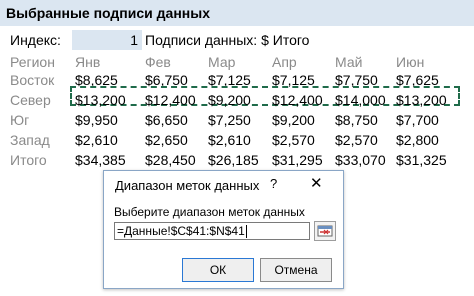  Describe the element at coordinates (229, 120) in the screenshot. I see `table-cell: $7,250` at that location.